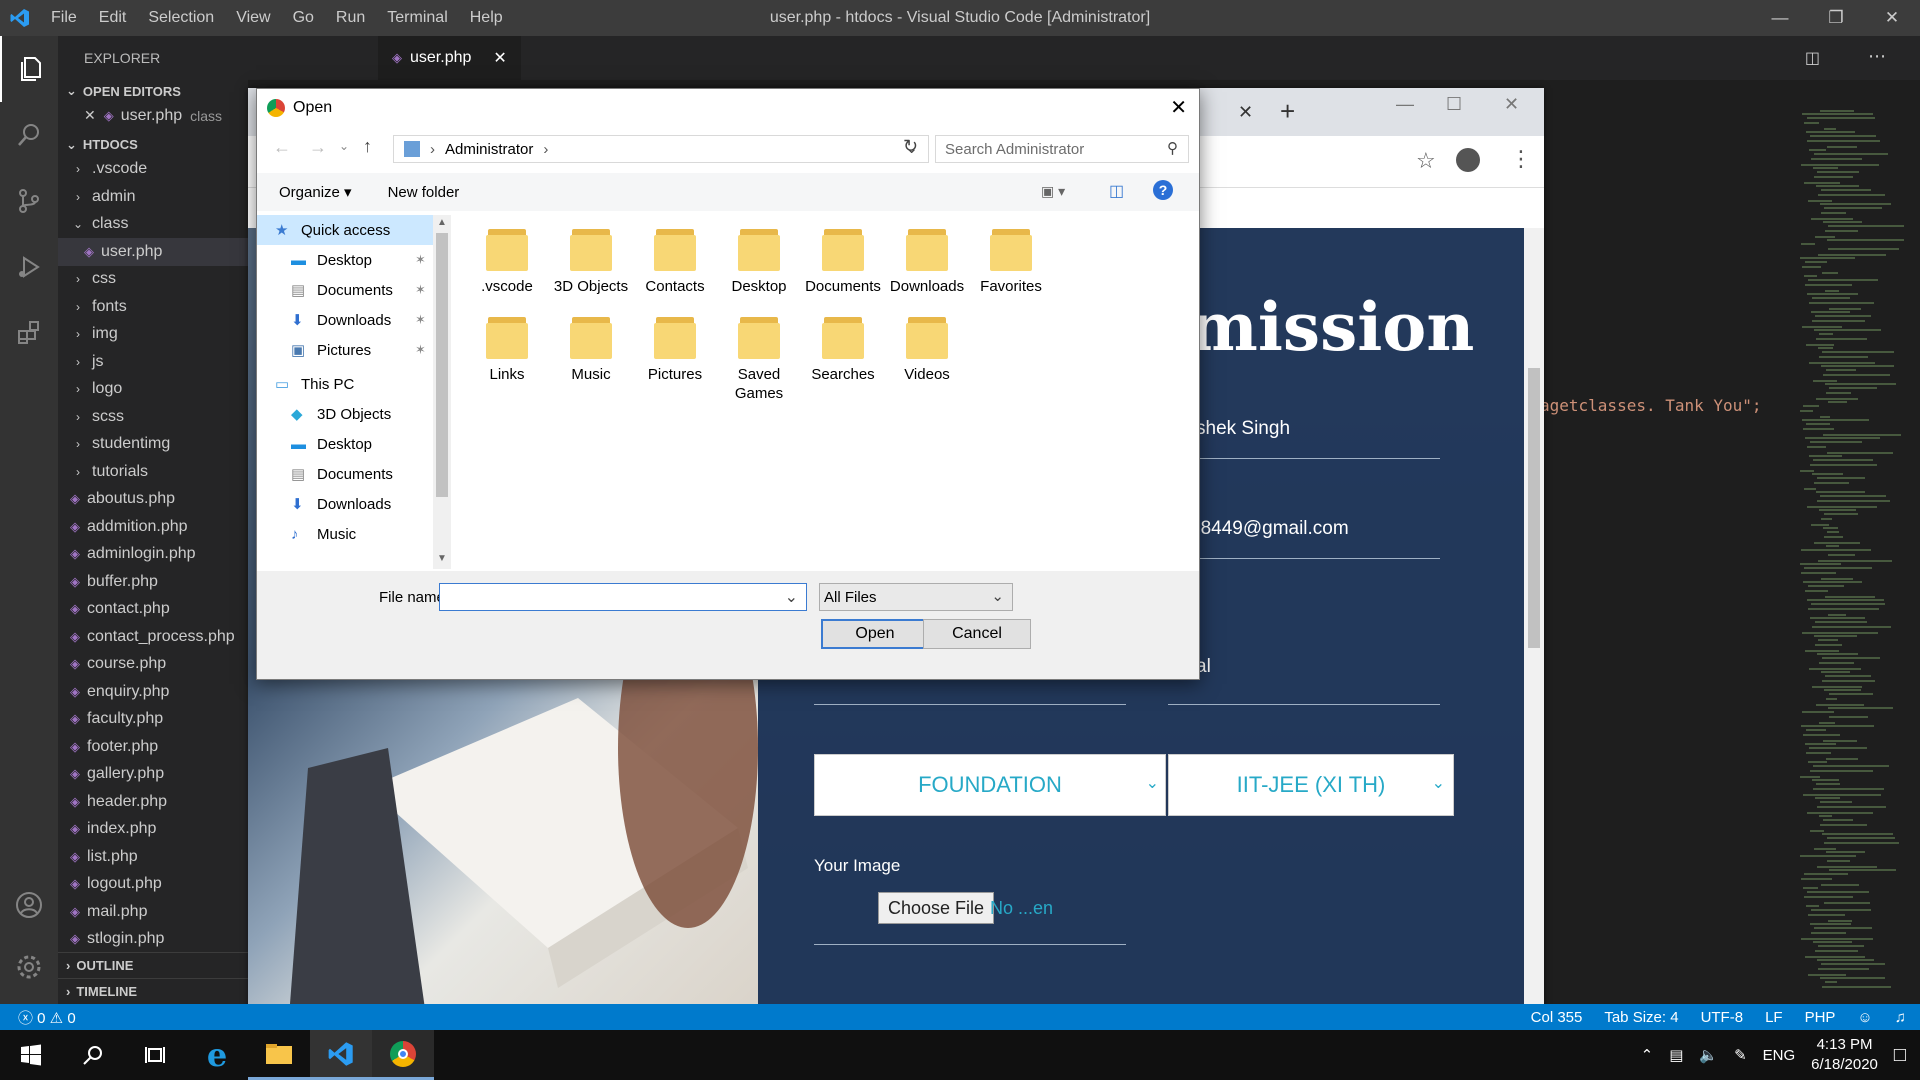 The width and height of the screenshot is (1920, 1080). What do you see at coordinates (315, 192) in the screenshot?
I see `organize-button: Organize ▾` at bounding box center [315, 192].